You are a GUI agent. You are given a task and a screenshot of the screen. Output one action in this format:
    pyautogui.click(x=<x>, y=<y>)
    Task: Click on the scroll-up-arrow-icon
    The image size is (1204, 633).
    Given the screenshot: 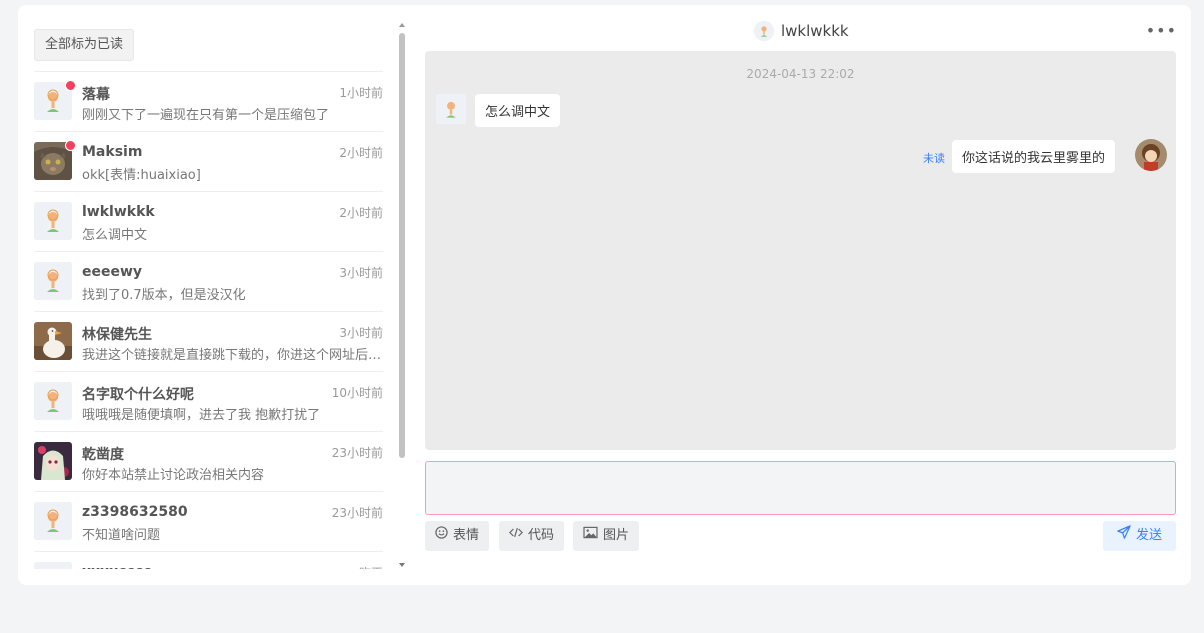 What is the action you would take?
    pyautogui.click(x=402, y=25)
    